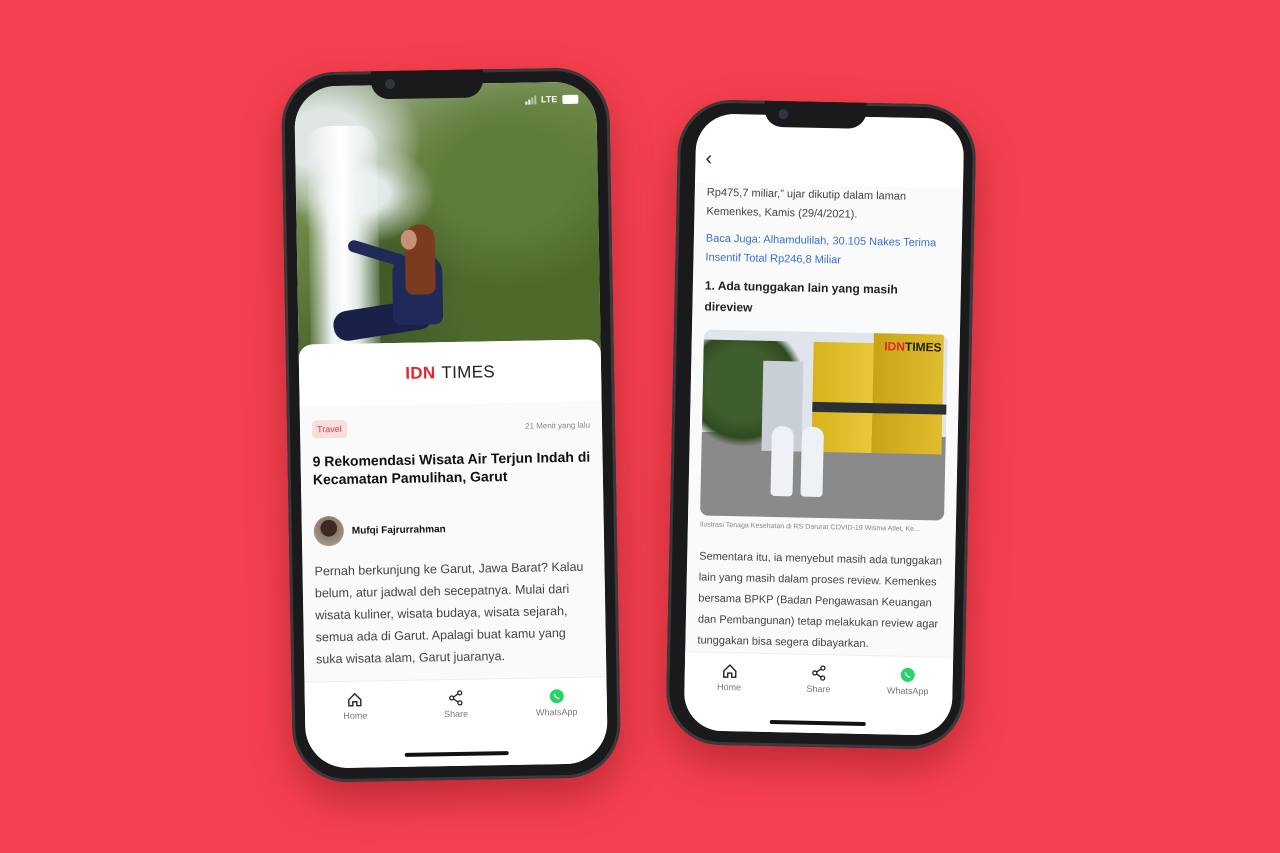 This screenshot has height=853, width=1280. Describe the element at coordinates (549, 99) in the screenshot. I see `network-label: LTE` at that location.